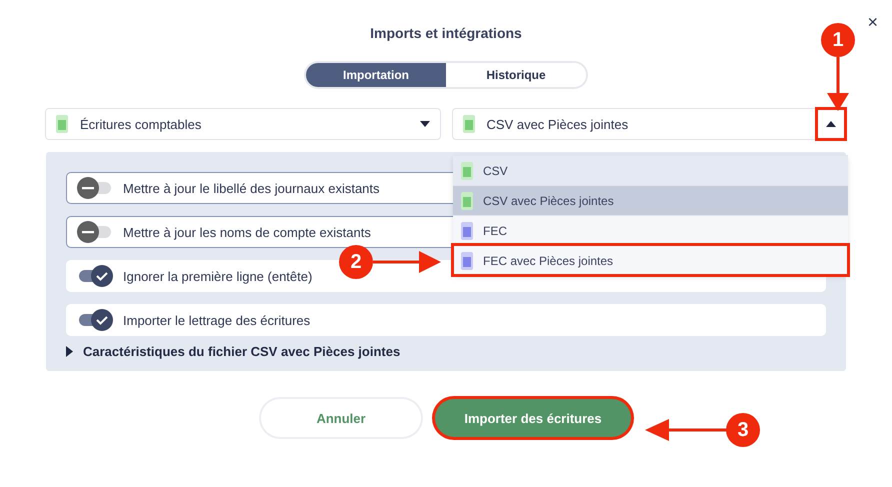 The width and height of the screenshot is (892, 487). Describe the element at coordinates (341, 418) in the screenshot. I see `cancel-button: Annuler` at that location.